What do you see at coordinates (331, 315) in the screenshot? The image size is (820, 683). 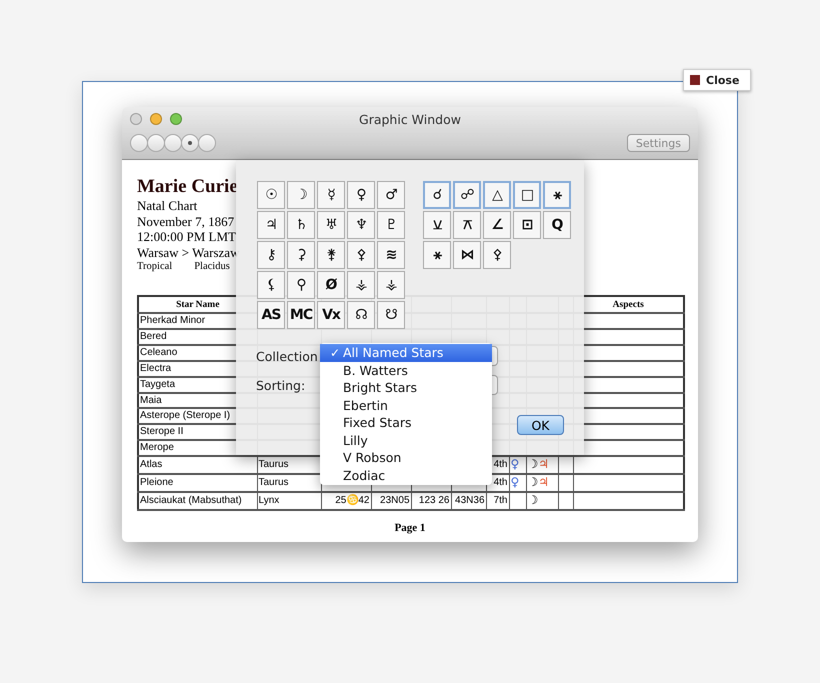 I see `symbol-button: Vx` at bounding box center [331, 315].